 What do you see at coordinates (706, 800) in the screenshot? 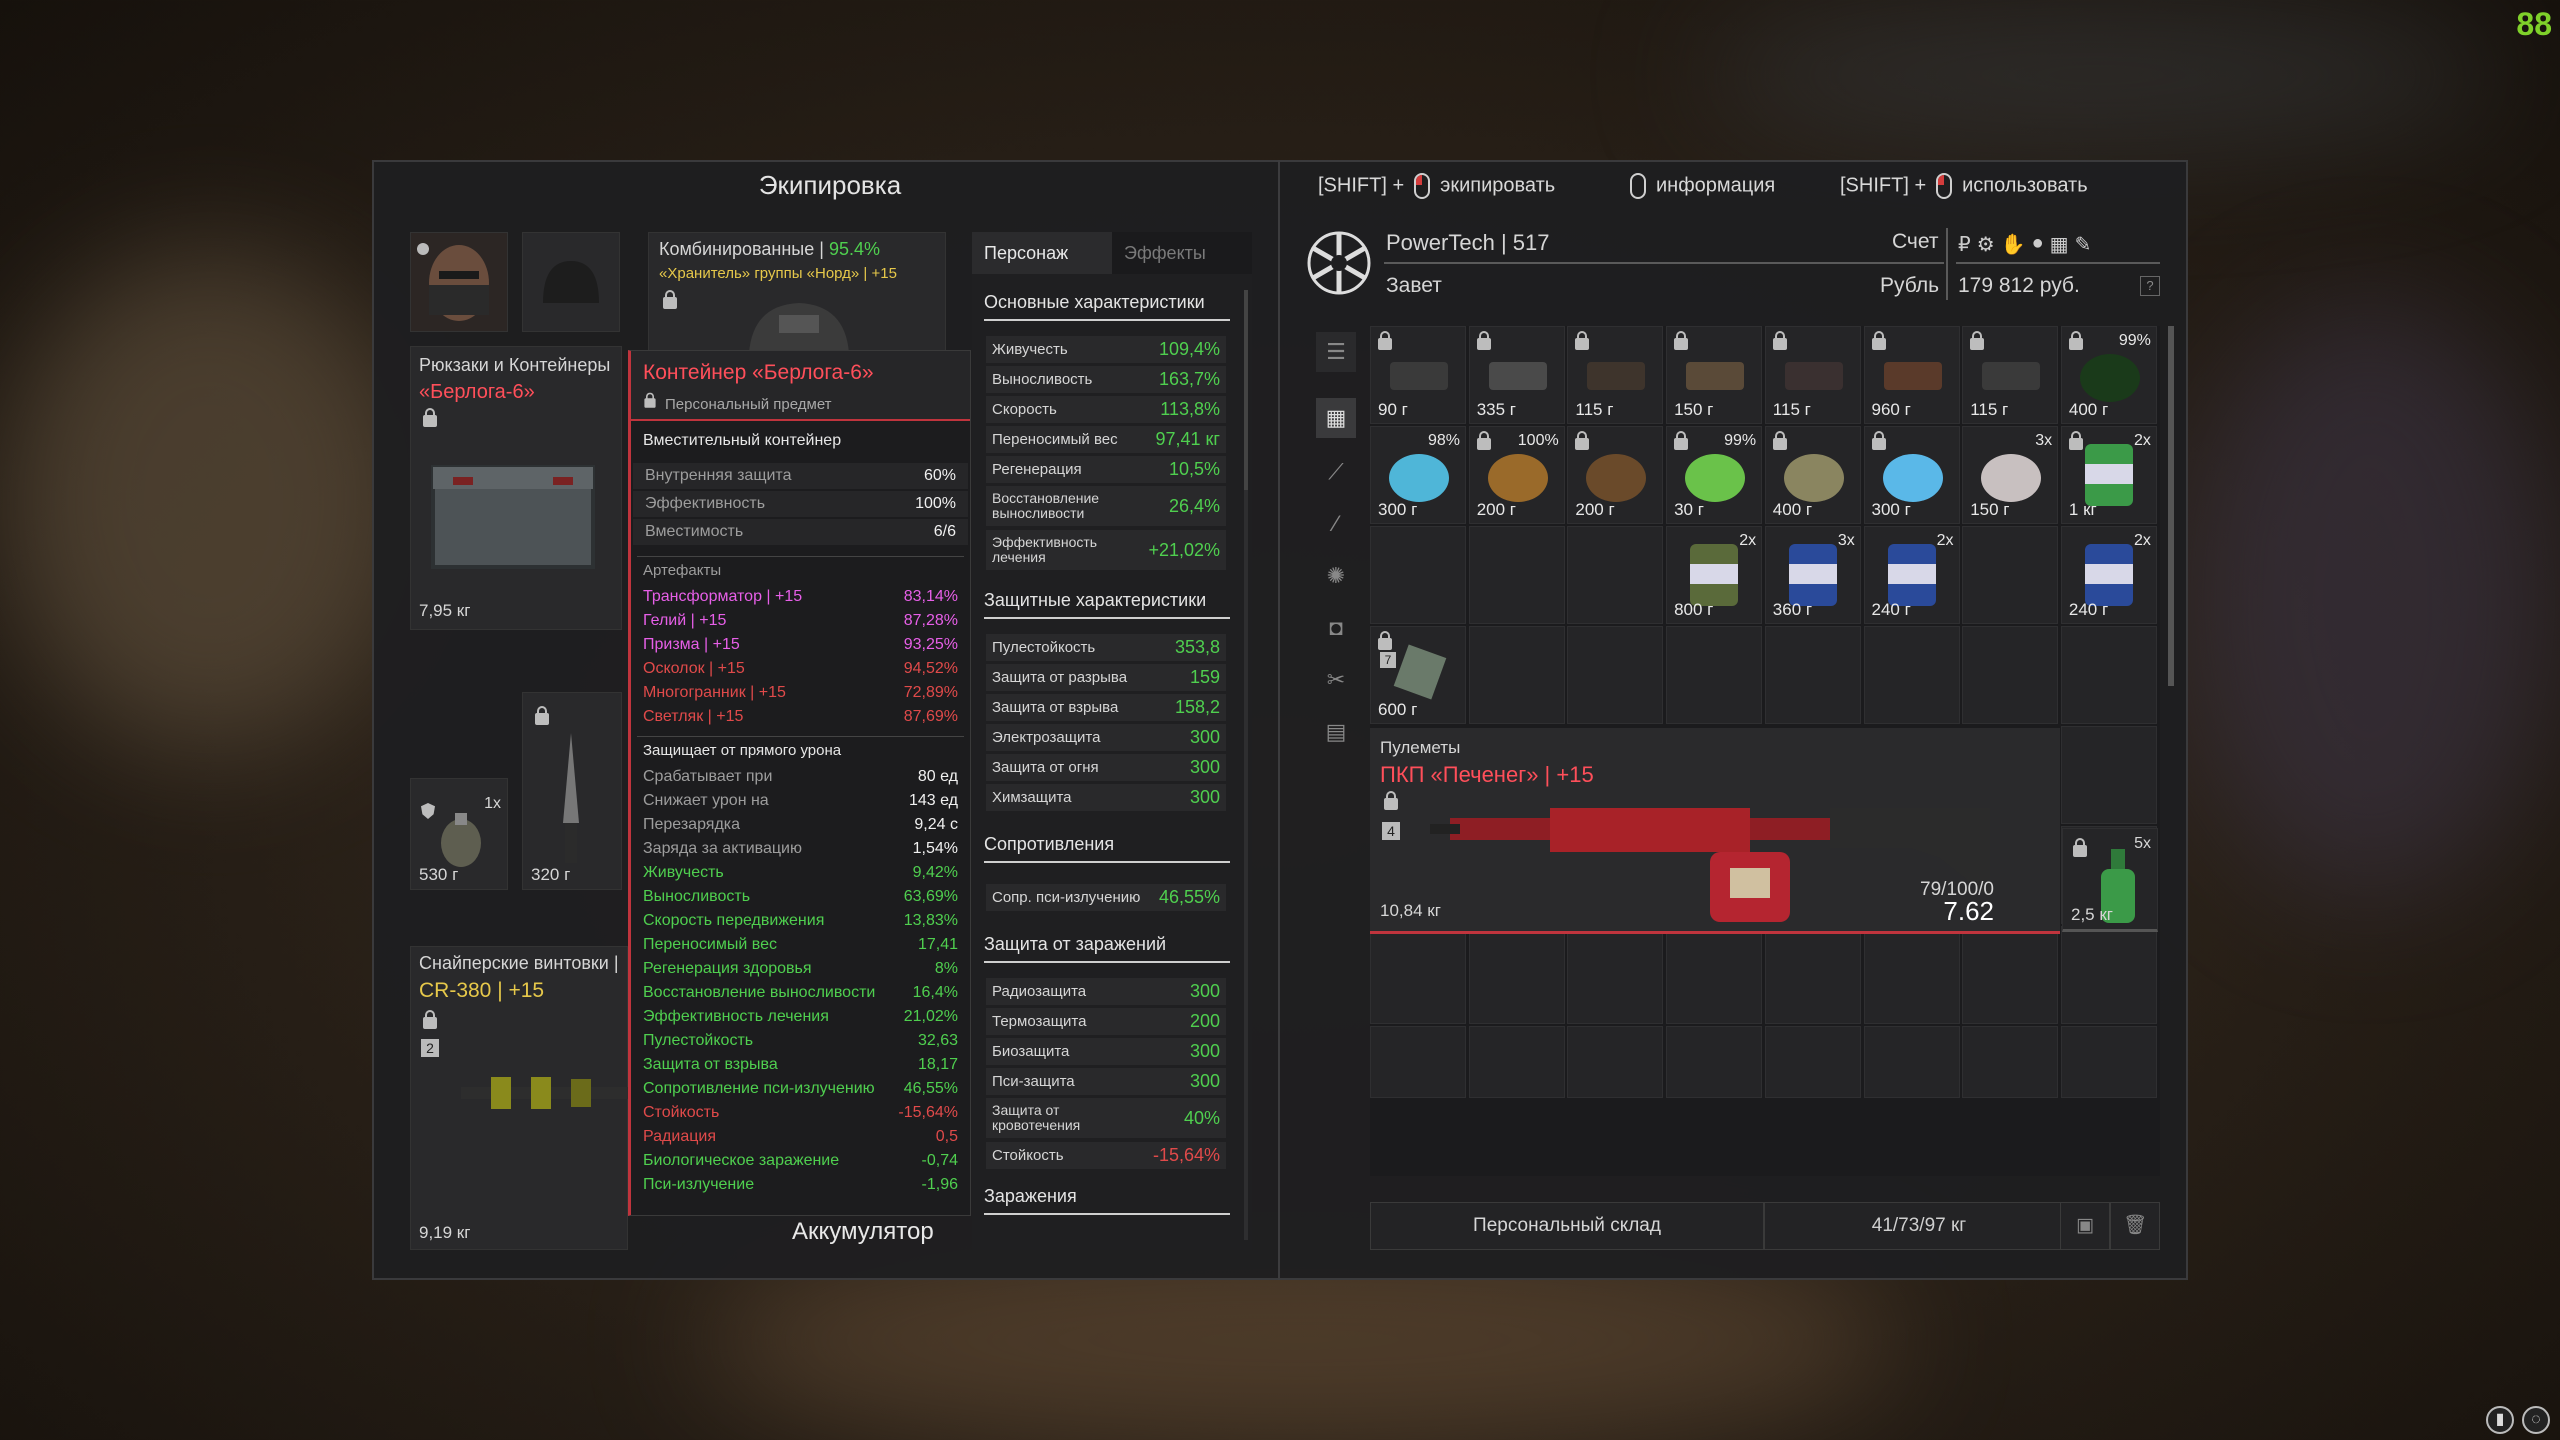
I see `stat-label: Снижает урон на` at bounding box center [706, 800].